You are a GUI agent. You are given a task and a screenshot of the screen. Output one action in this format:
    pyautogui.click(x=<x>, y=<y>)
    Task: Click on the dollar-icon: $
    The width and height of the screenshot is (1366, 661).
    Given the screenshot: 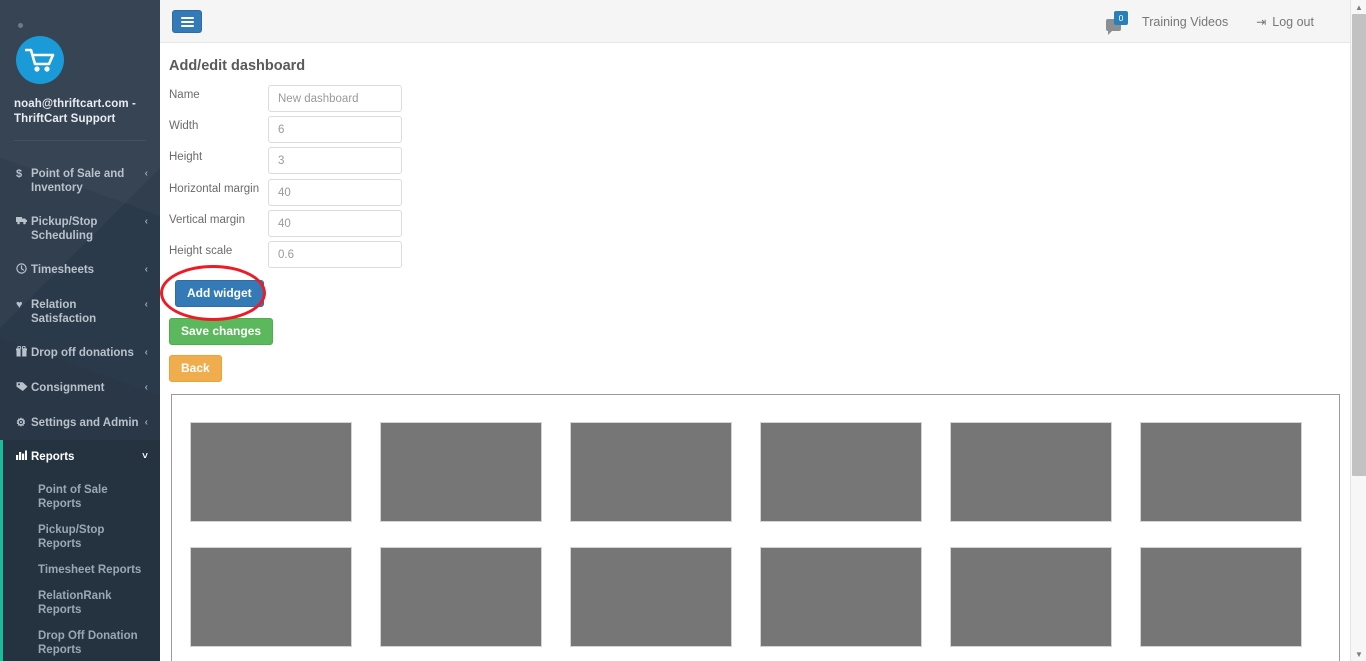 What is the action you would take?
    pyautogui.click(x=19, y=174)
    